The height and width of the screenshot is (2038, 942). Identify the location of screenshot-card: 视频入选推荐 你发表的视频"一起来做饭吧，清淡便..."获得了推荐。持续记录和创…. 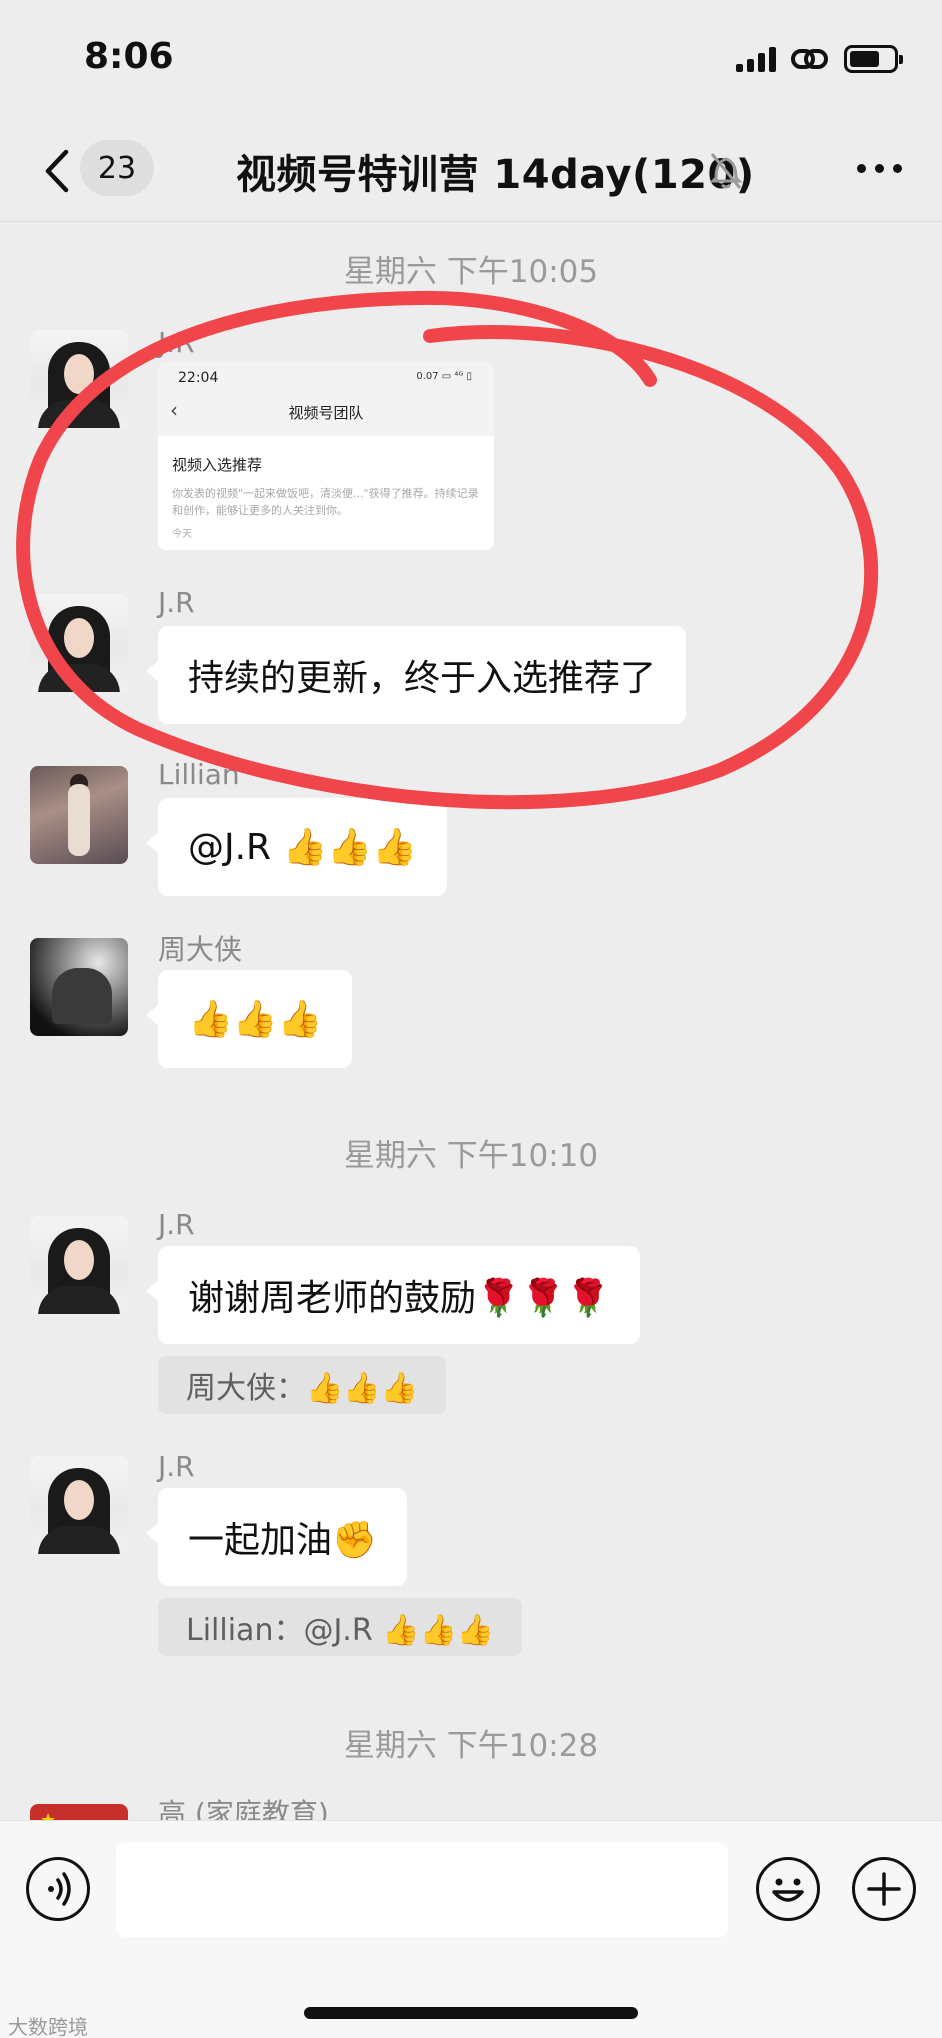
(326, 493).